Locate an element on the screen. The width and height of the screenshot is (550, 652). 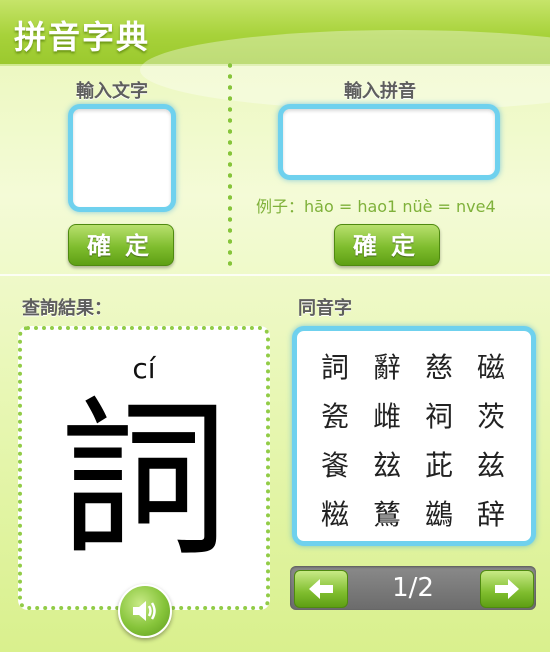
result-pinyin: cí is located at coordinates (144, 368).